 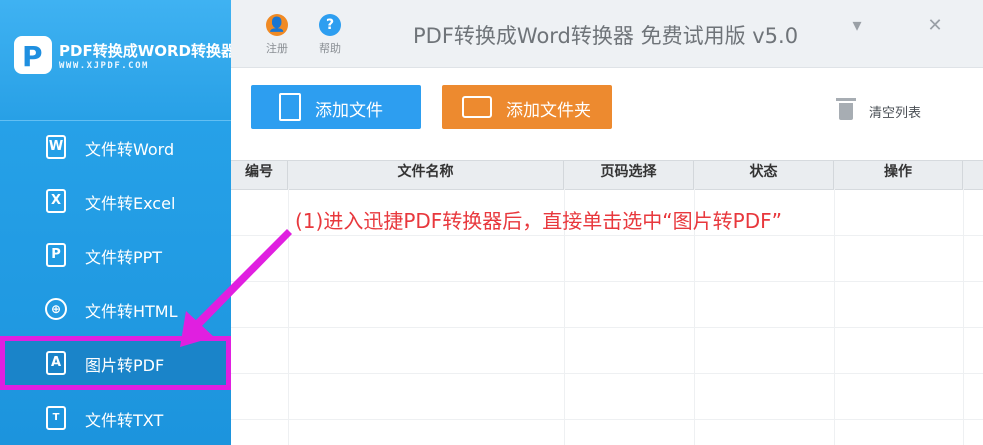 I want to click on close-icon: ✕, so click(x=935, y=25).